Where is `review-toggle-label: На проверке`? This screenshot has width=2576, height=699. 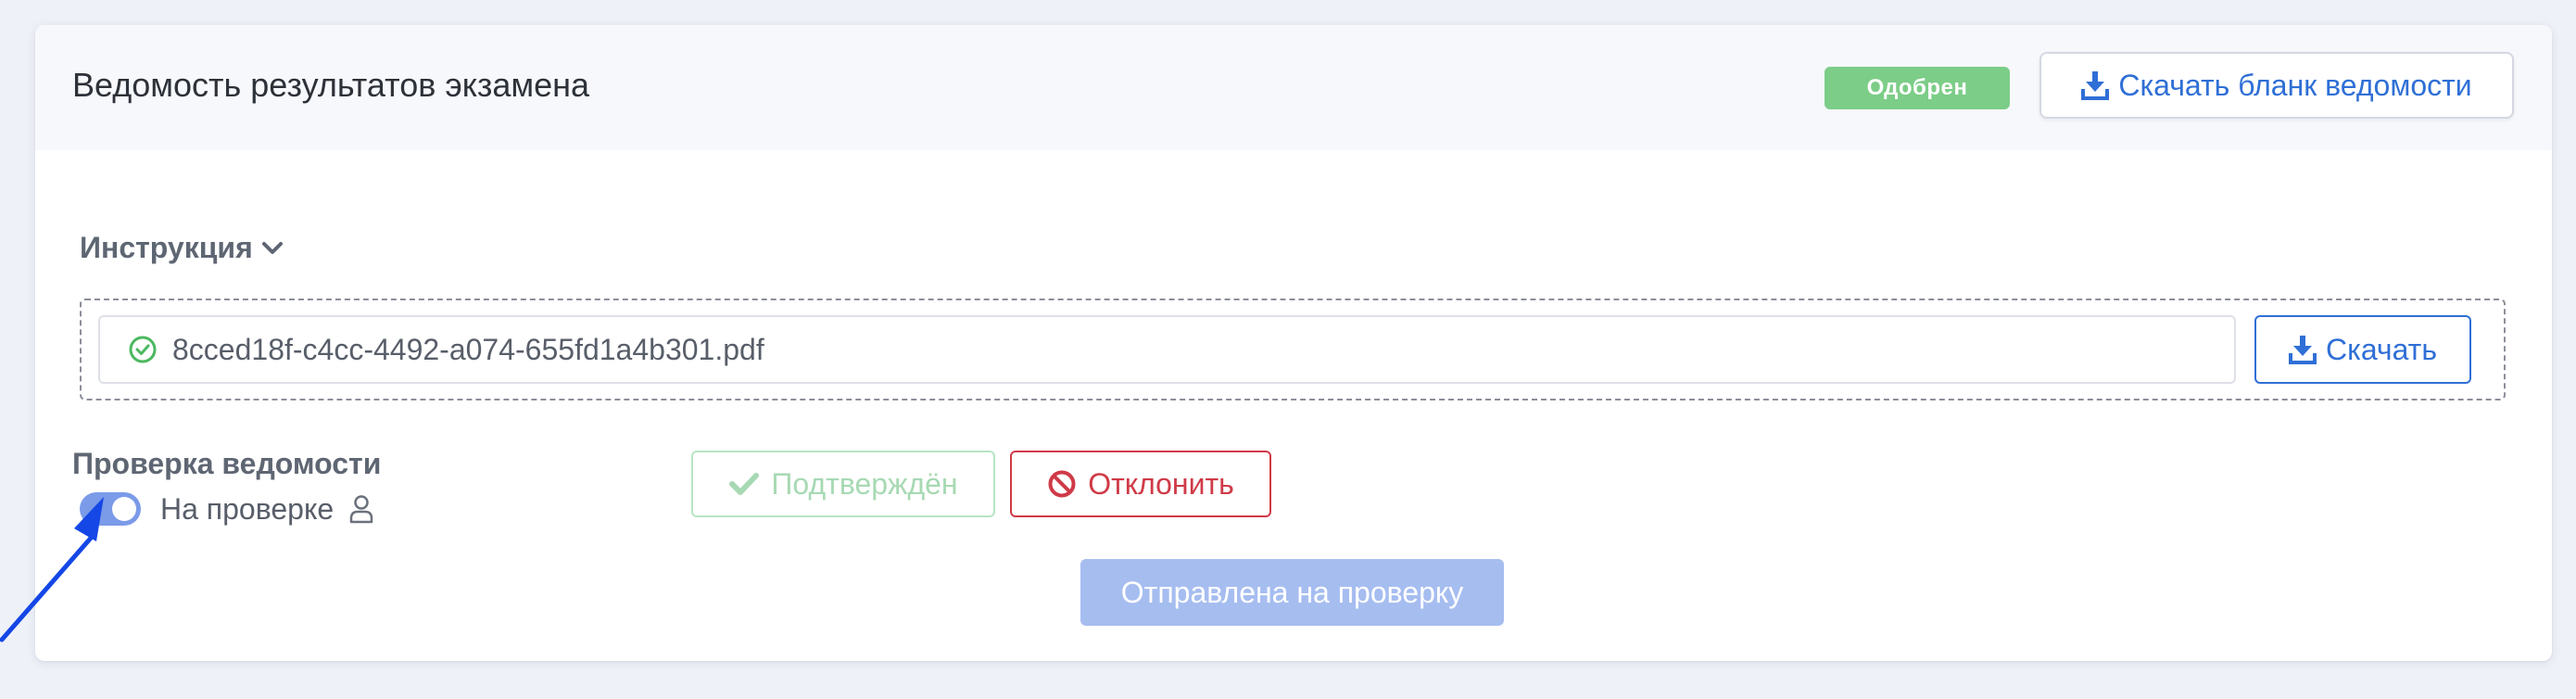 review-toggle-label: На проверке is located at coordinates (247, 508).